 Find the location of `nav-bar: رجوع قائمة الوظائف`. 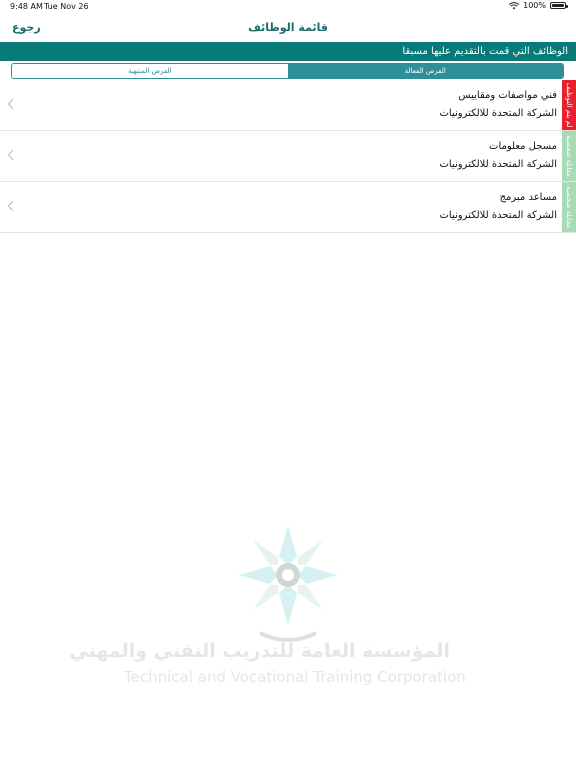

nav-bar: رجوع قائمة الوظائف is located at coordinates (288, 28).